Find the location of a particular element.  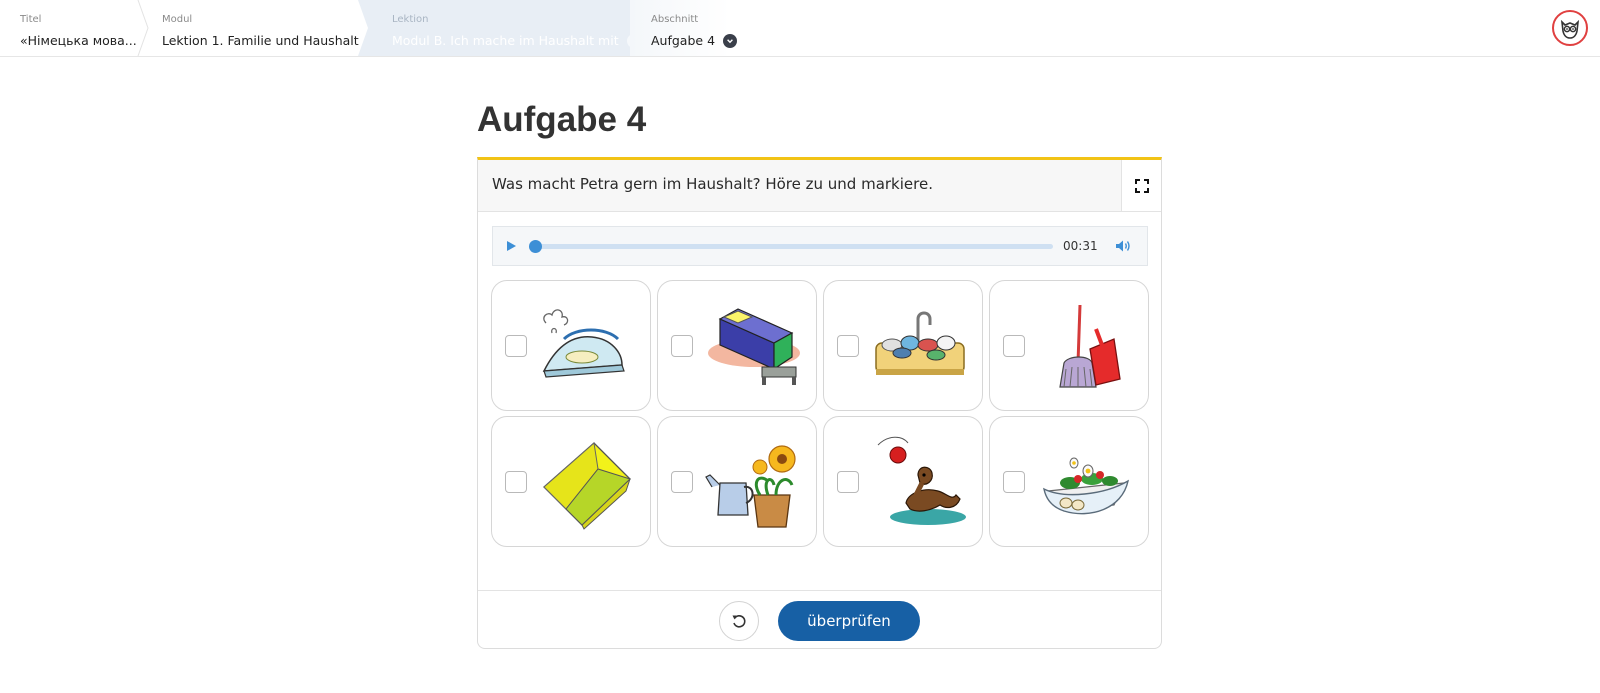

play-icon is located at coordinates (511, 246).